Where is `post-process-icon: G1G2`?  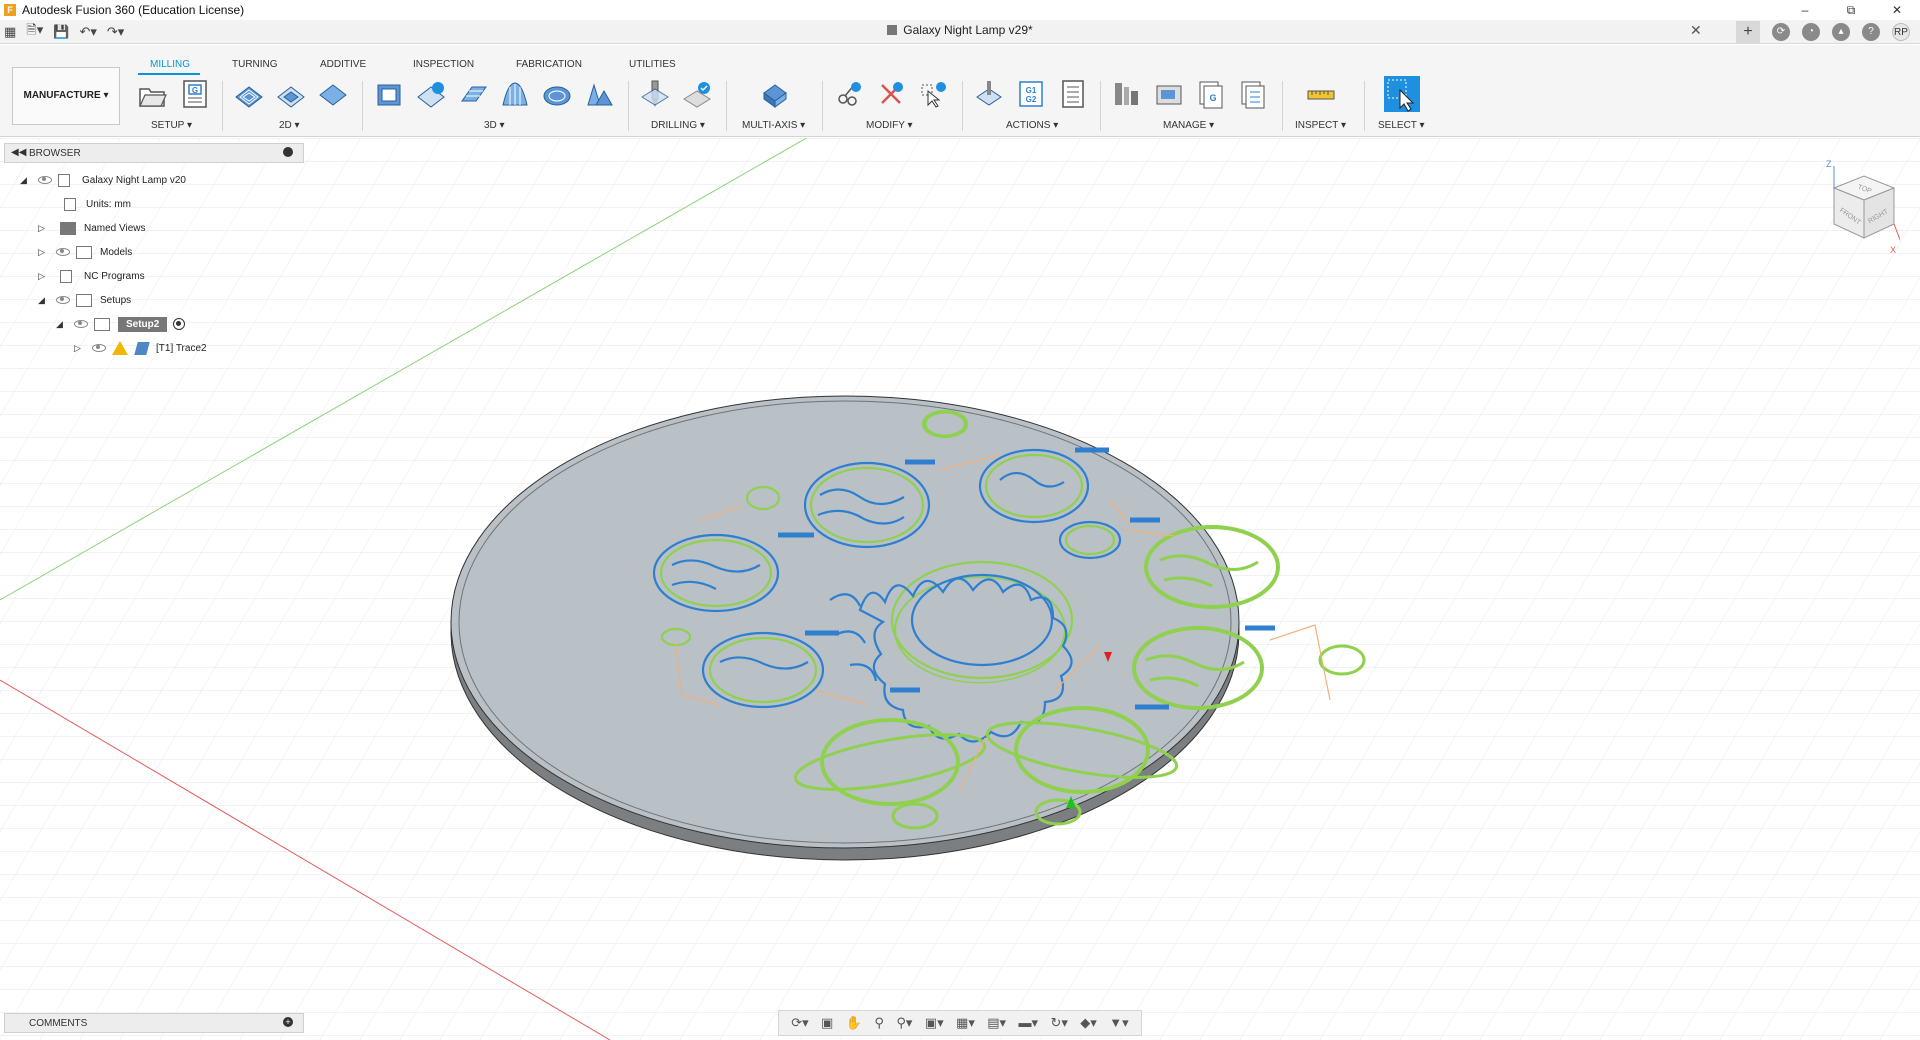
post-process-icon: G1G2 is located at coordinates (1031, 94).